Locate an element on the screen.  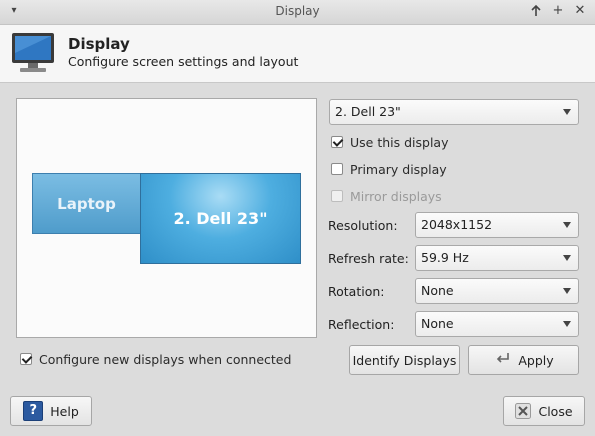
configure-new-label: Configure new displays when connected is located at coordinates (165, 359).